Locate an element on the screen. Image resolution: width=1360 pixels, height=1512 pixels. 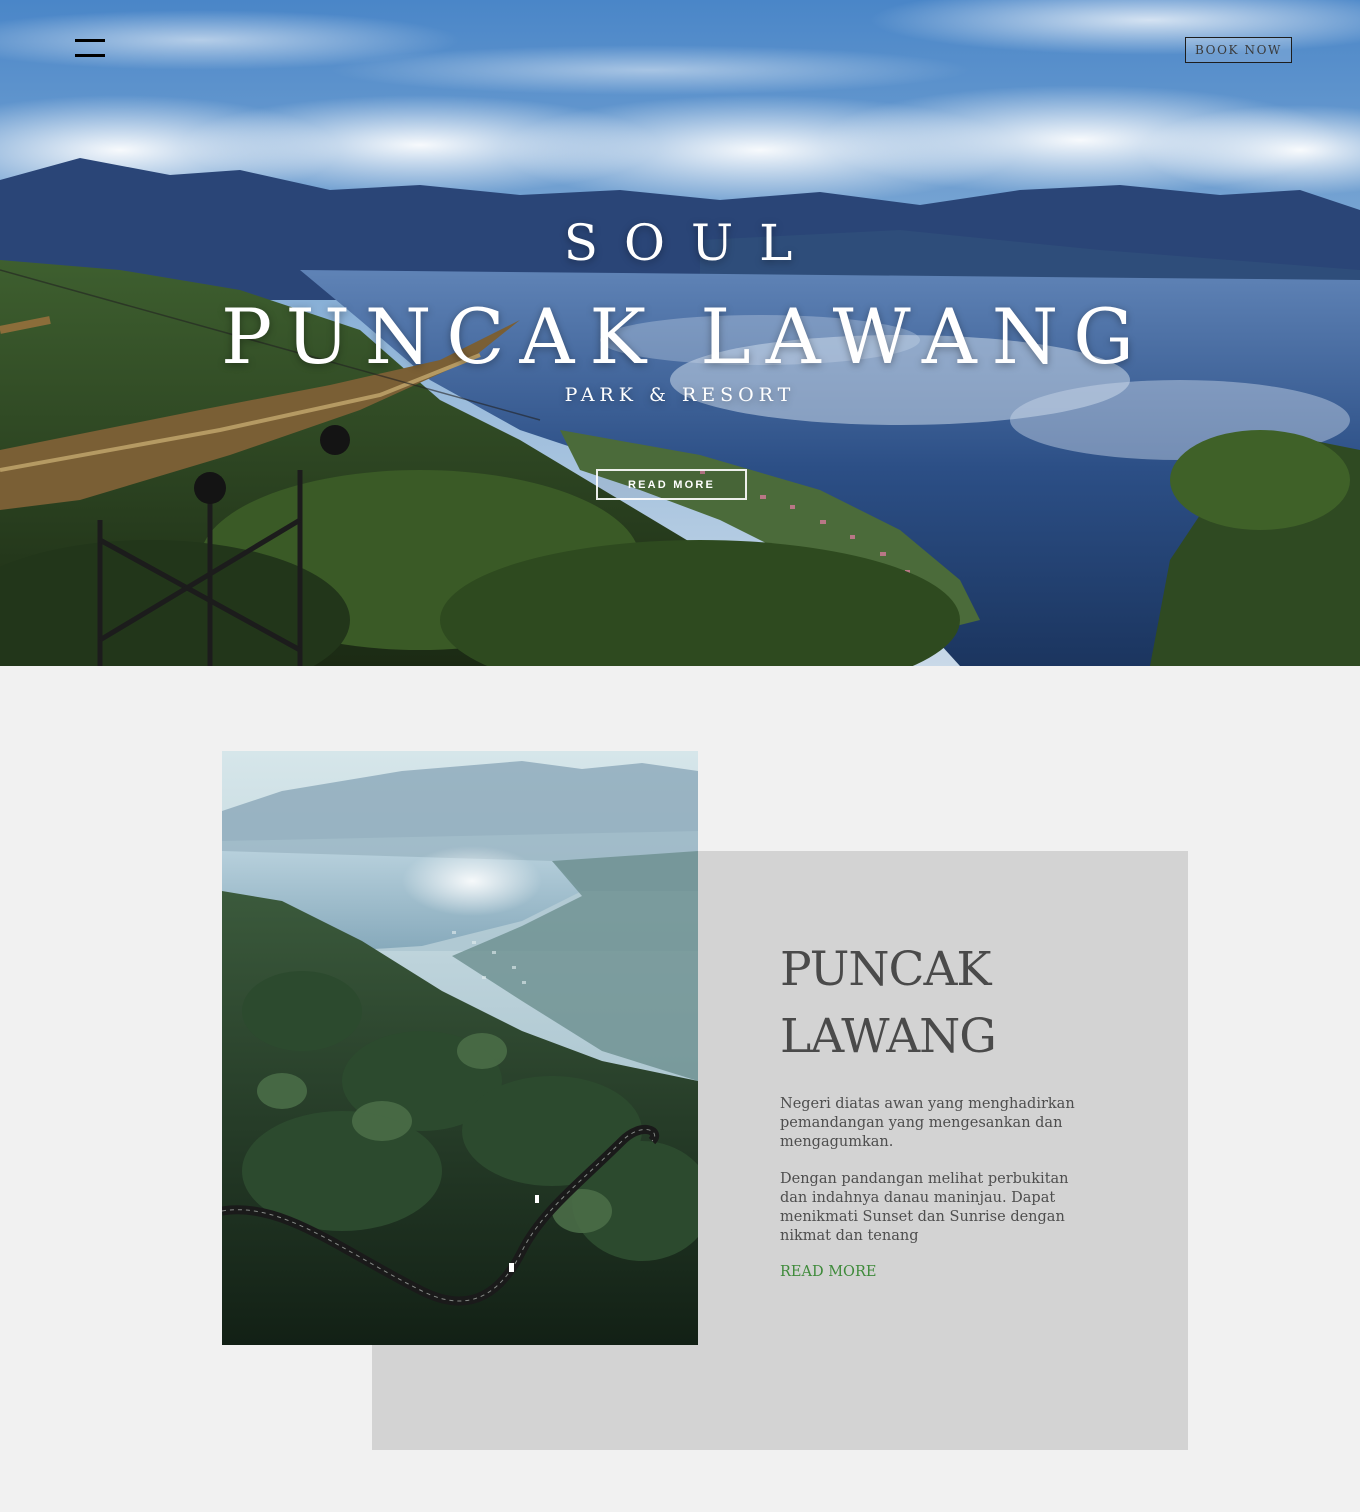
about-read-more-link: READ MORE is located at coordinates (828, 1272).